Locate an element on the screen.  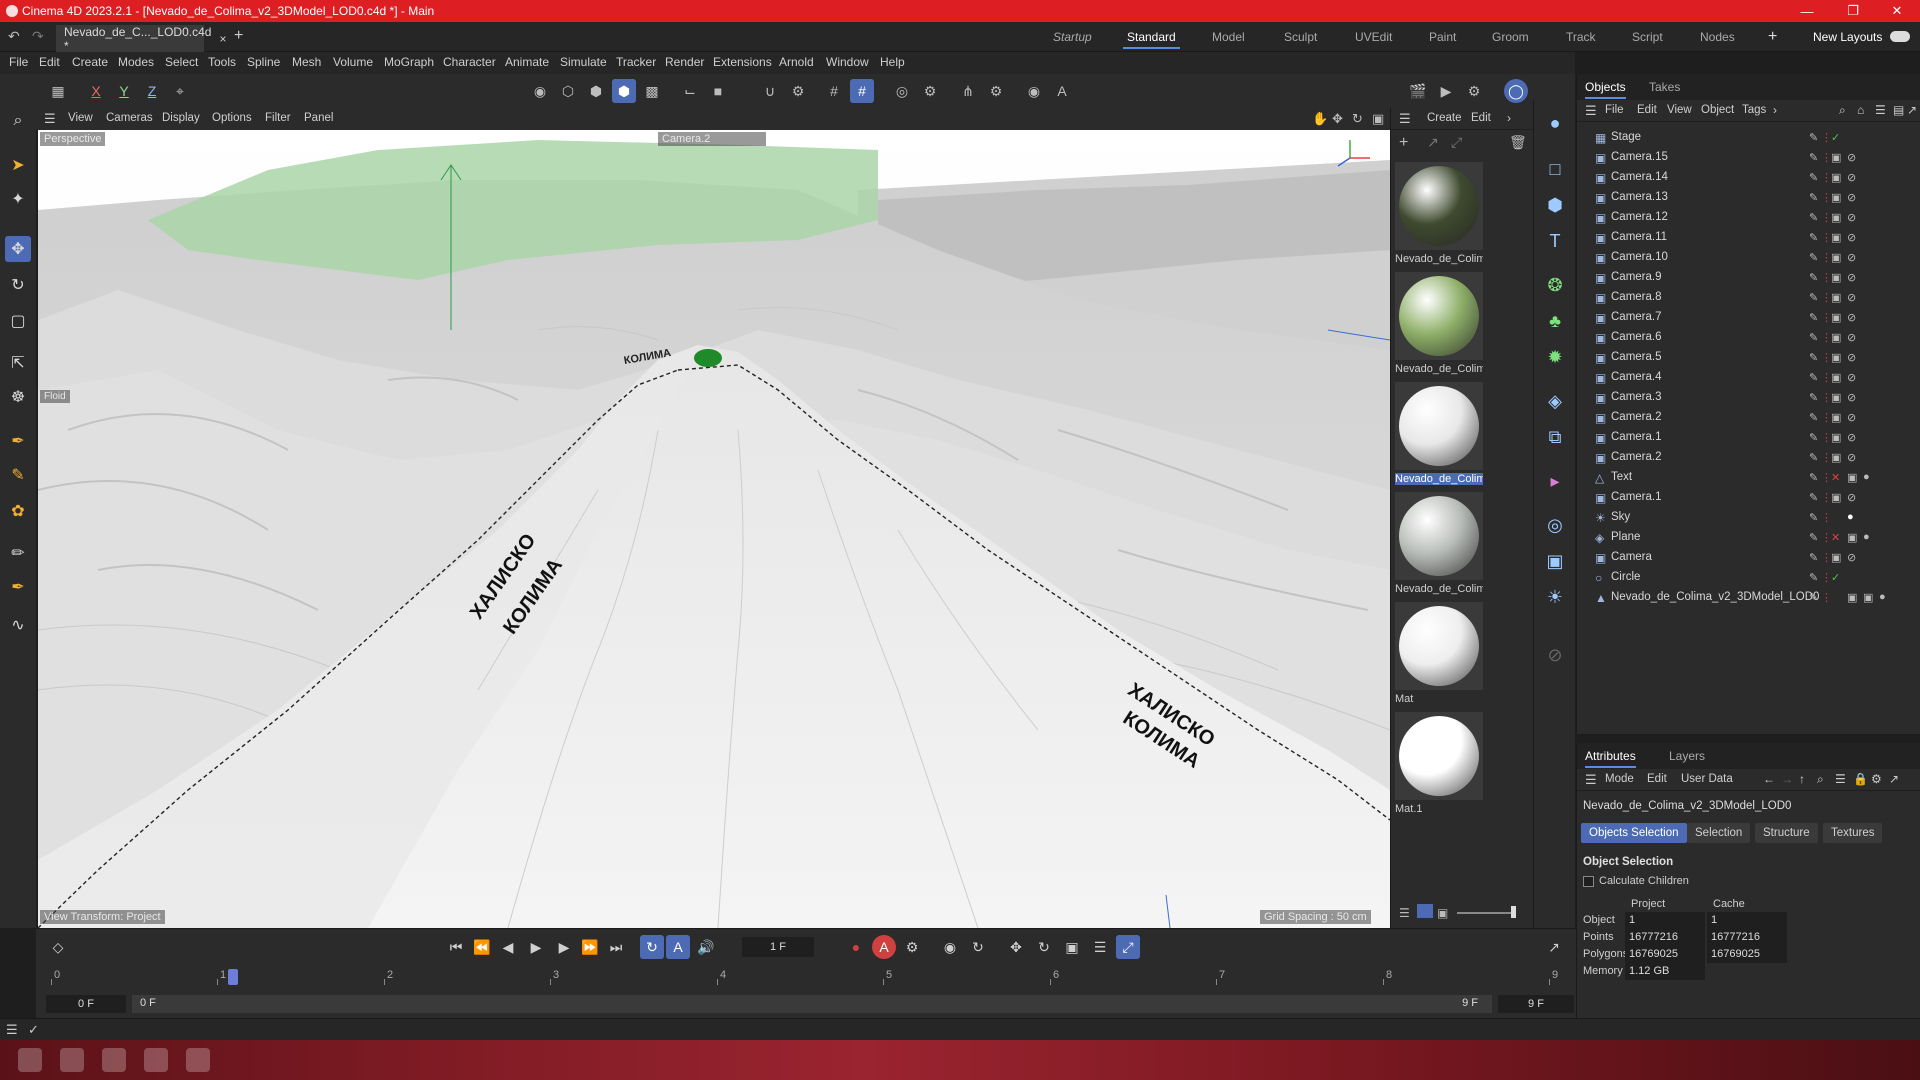
attribute-up-icon: ↑ is located at coordinates (1802, 779).